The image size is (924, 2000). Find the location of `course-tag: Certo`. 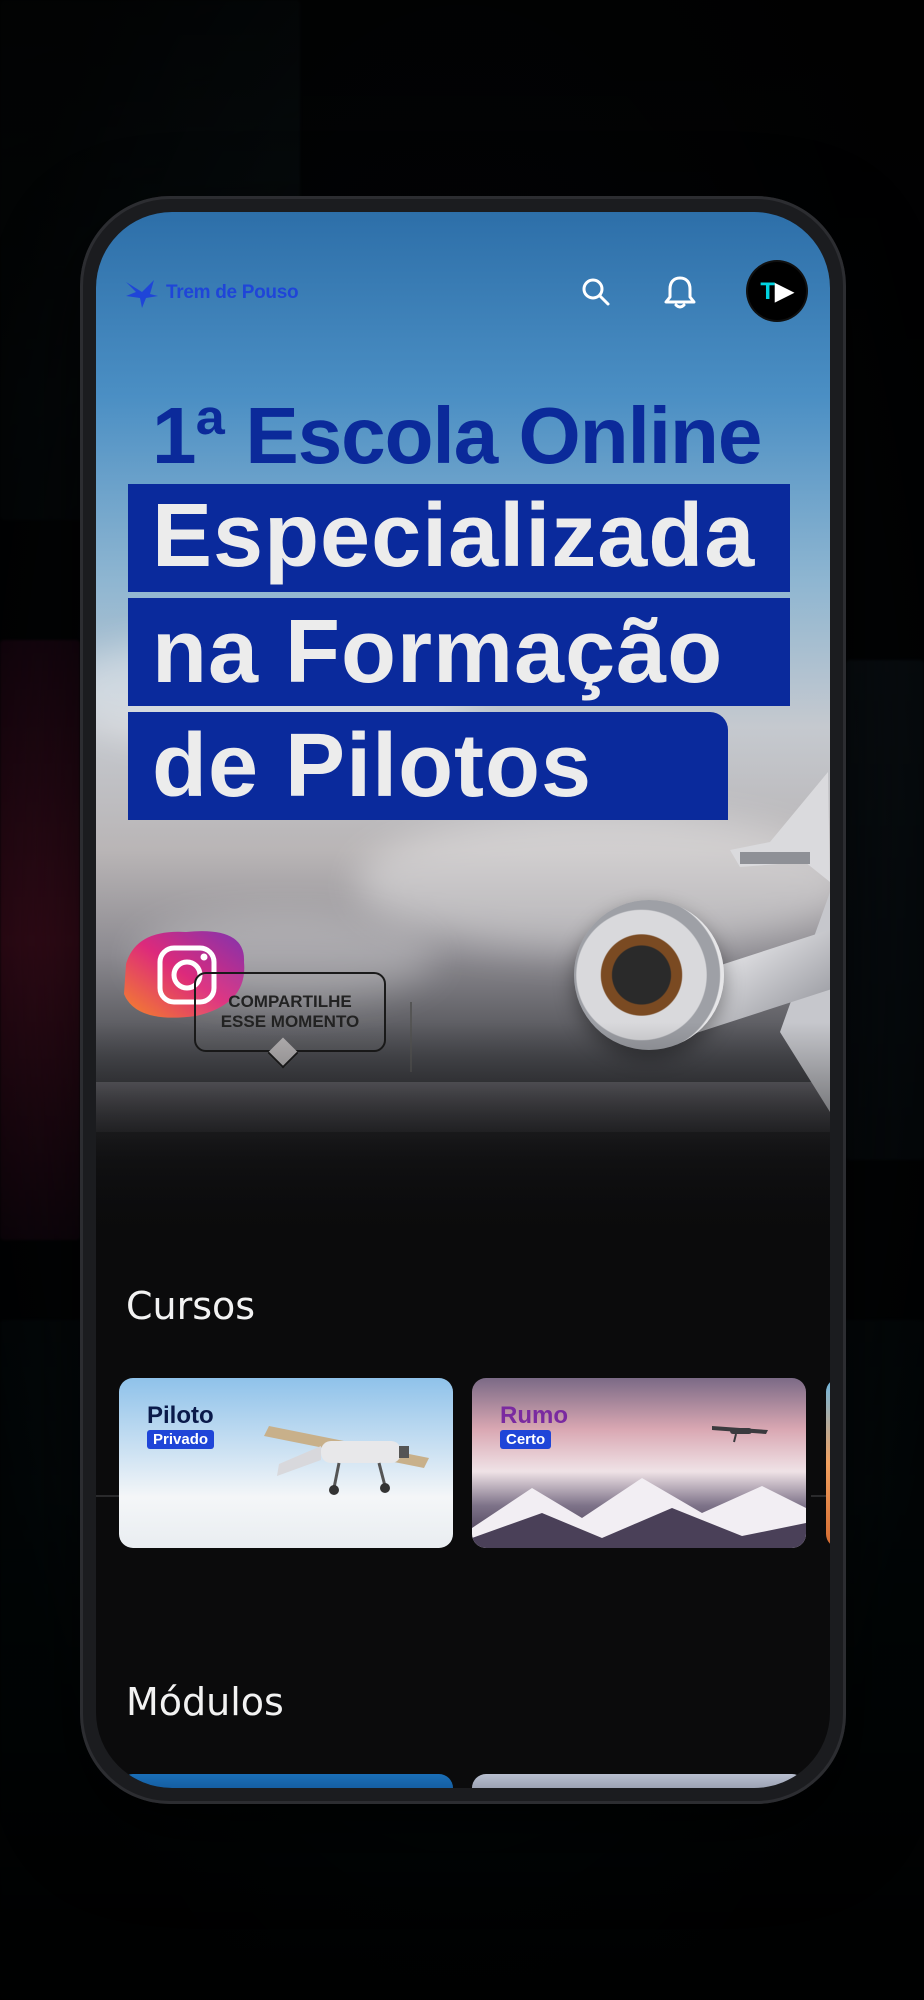

course-tag: Certo is located at coordinates (526, 1439).